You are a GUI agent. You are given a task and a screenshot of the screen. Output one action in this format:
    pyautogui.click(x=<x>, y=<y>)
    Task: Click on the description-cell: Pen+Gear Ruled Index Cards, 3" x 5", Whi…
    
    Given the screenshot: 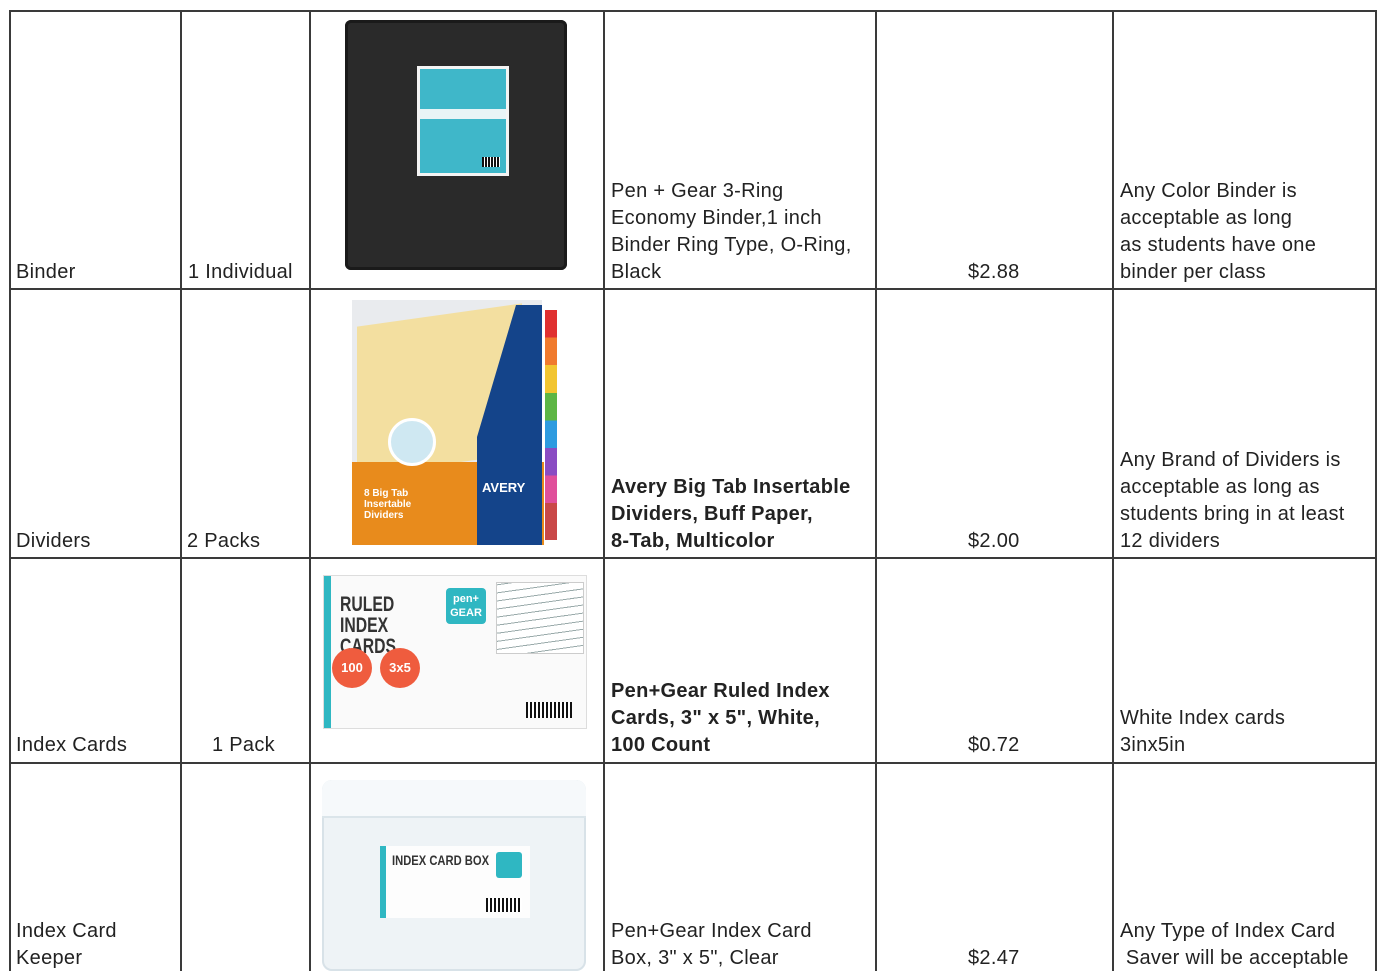 What is the action you would take?
    pyautogui.click(x=720, y=718)
    